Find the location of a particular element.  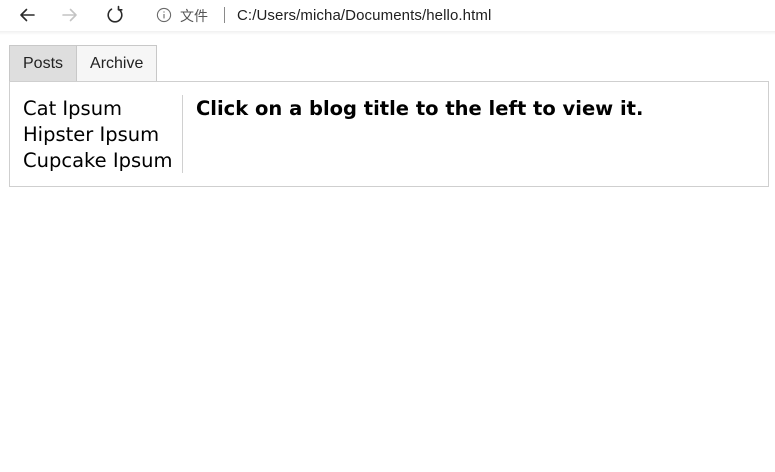

tab-archive: Archive is located at coordinates (117, 63).